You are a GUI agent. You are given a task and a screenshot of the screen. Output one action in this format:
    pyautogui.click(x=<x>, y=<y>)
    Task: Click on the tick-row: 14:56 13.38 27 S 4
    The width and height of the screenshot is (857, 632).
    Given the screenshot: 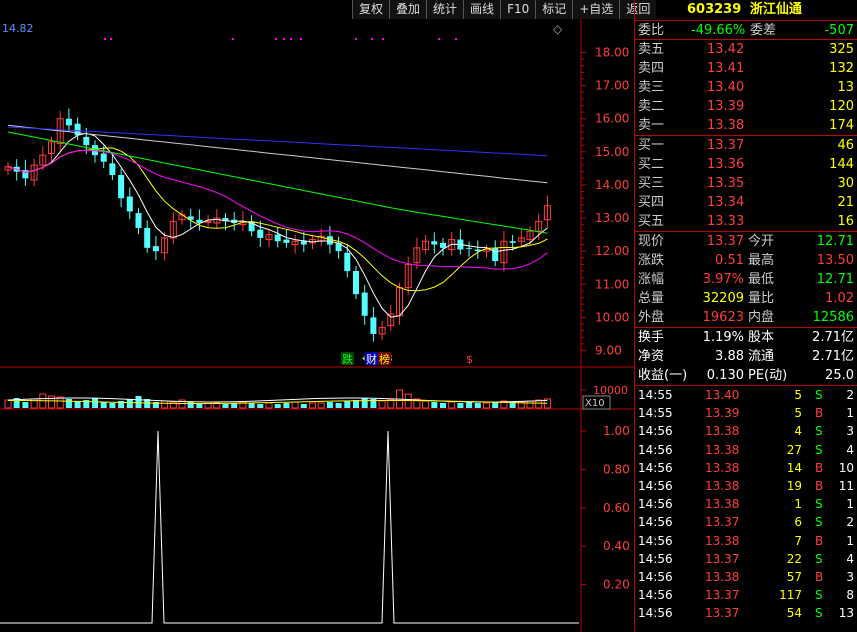 What is the action you would take?
    pyautogui.click(x=746, y=450)
    